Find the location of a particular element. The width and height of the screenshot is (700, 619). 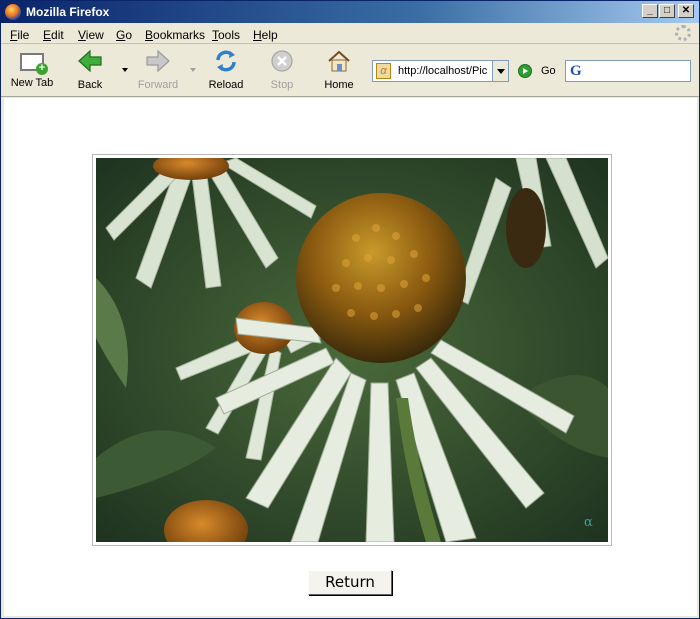

menu-file: File is located at coordinates (19, 35).